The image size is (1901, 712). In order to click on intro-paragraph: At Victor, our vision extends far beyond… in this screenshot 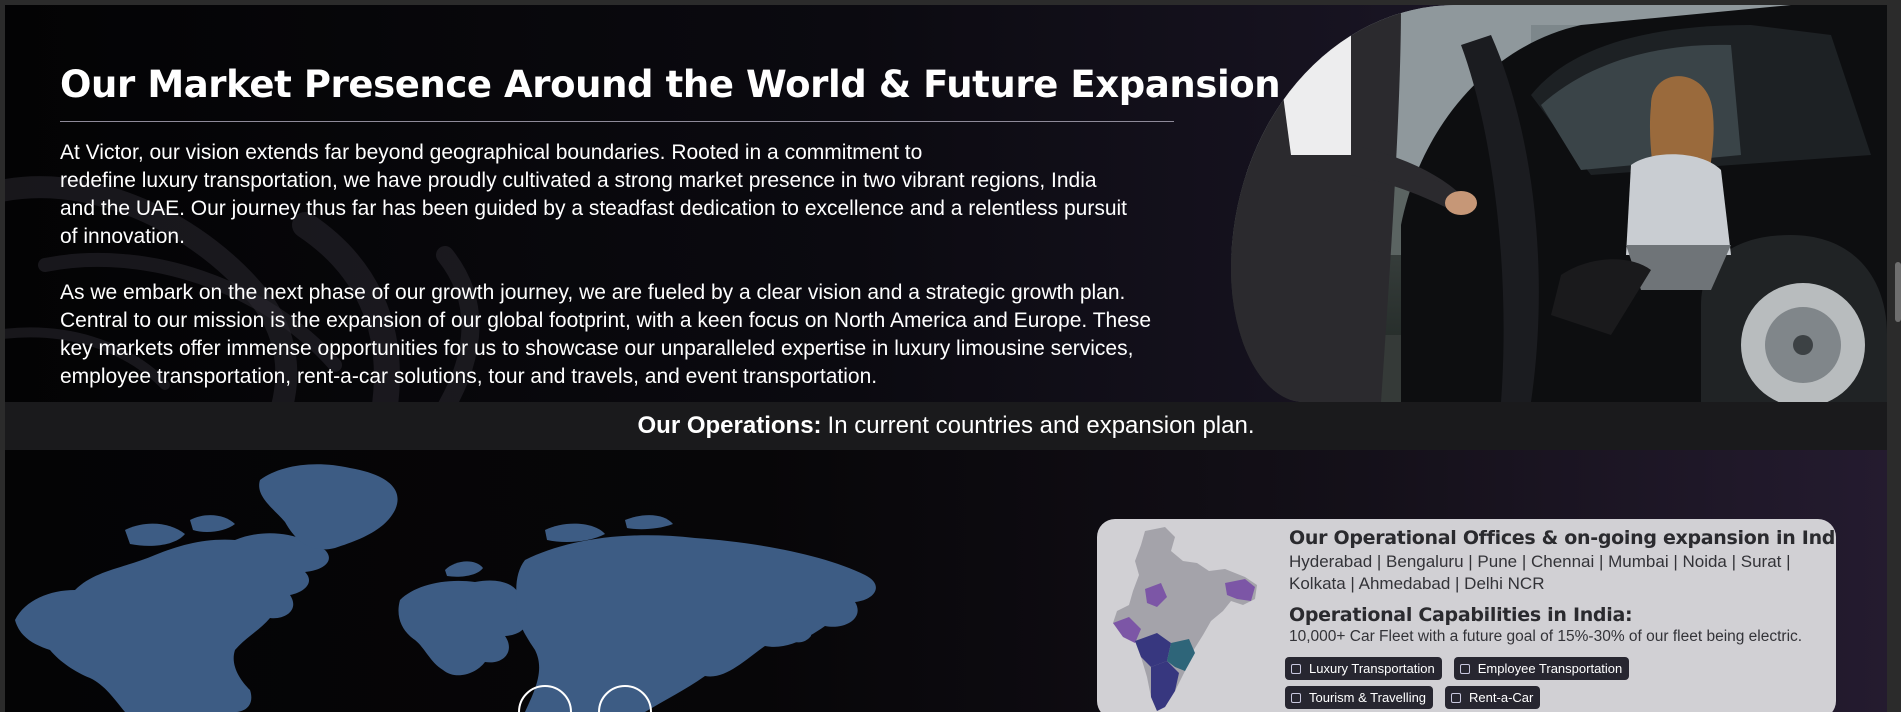, I will do `click(594, 194)`.